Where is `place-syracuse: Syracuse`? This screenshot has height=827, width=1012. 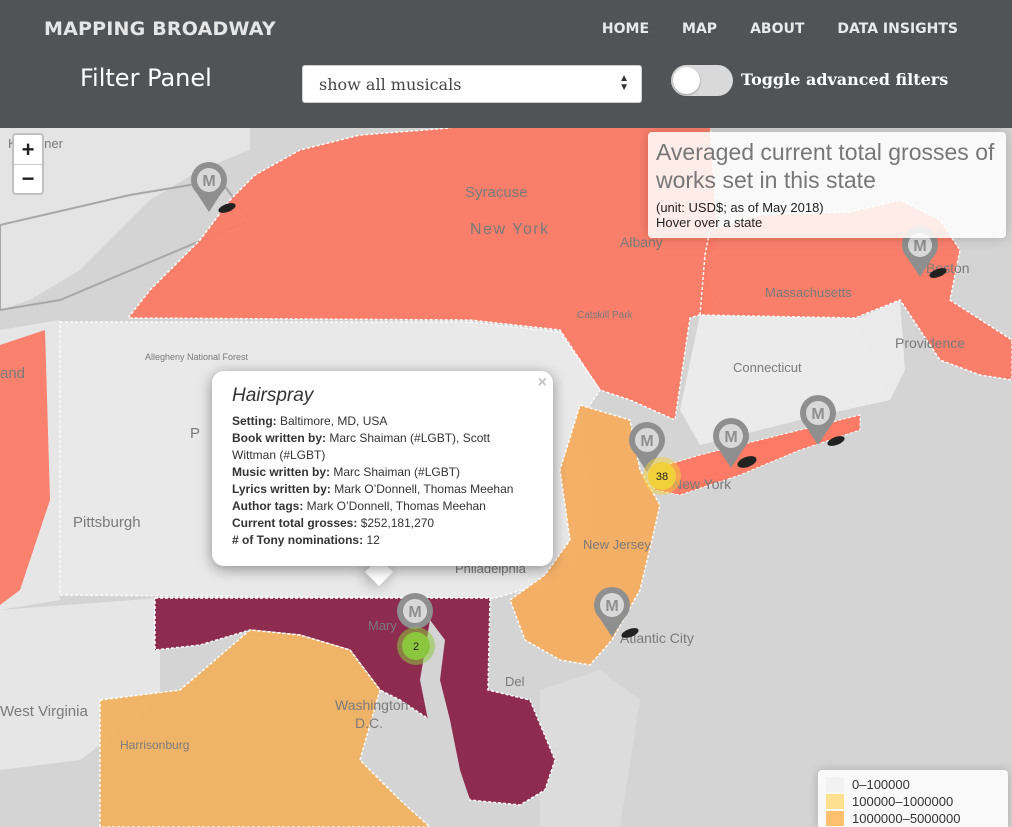
place-syracuse: Syracuse is located at coordinates (496, 192).